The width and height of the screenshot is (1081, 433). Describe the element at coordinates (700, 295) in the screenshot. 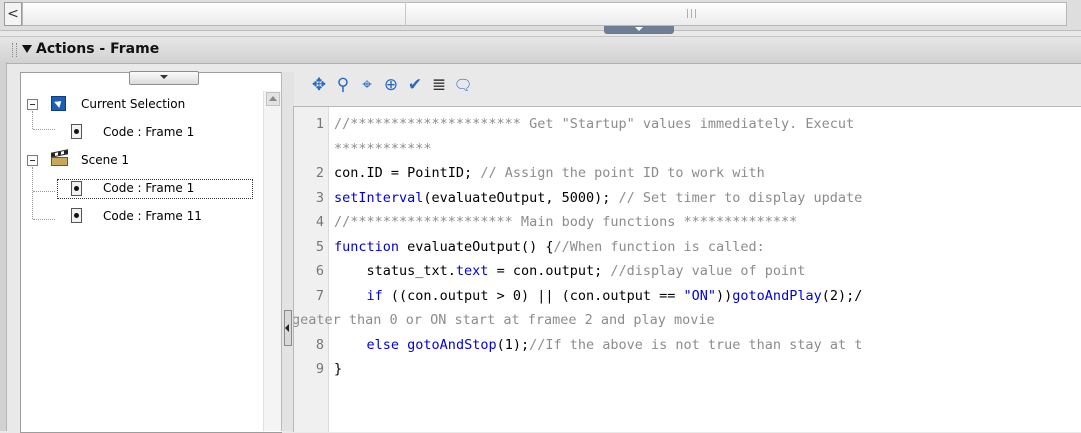

I see `code-token: "ON"` at that location.